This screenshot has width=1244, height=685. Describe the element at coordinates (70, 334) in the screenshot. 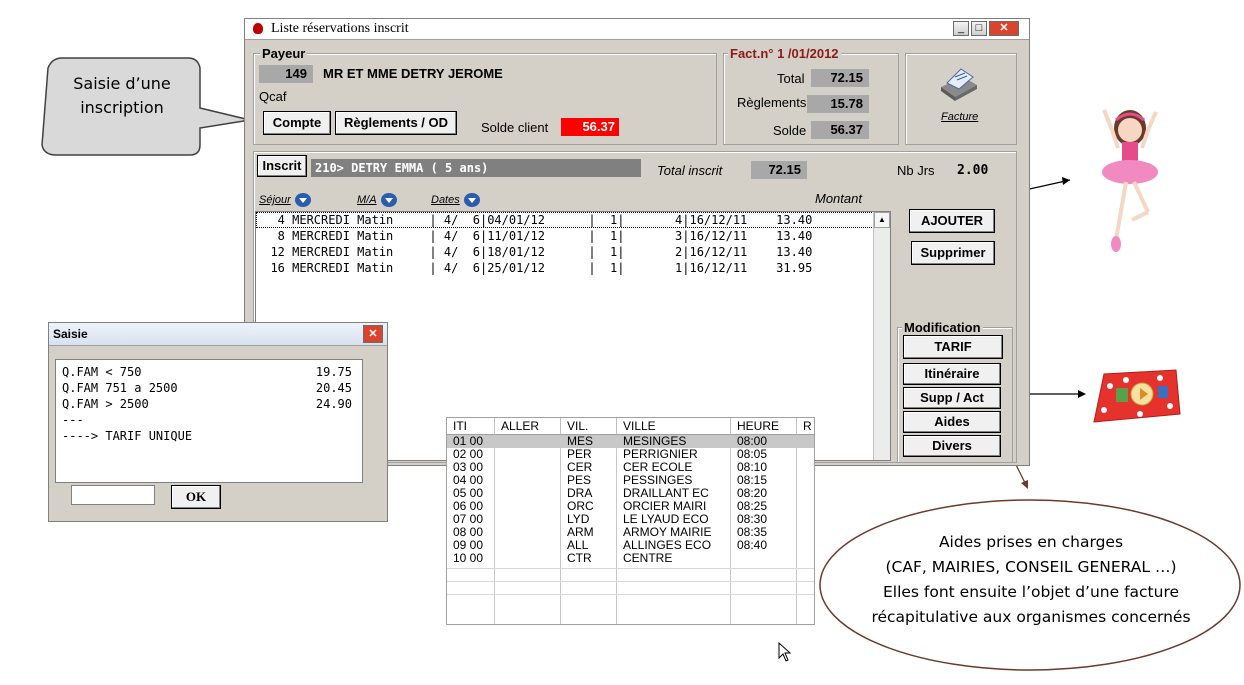

I see `saisie-title: Saisie` at that location.